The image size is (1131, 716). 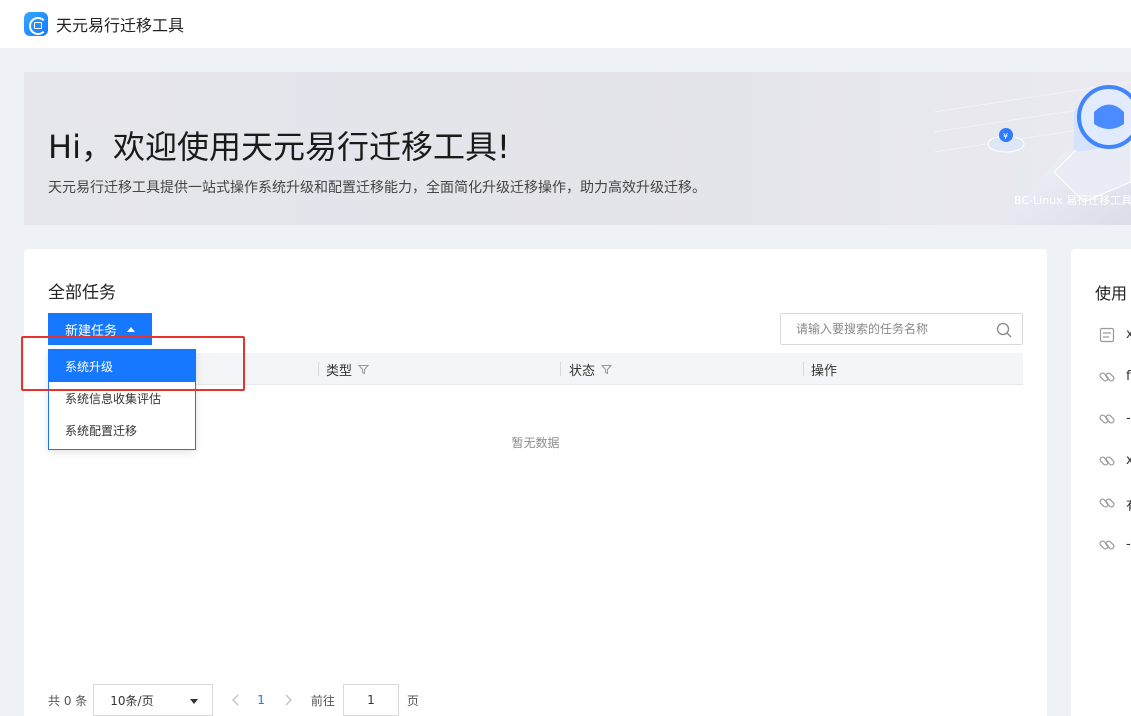 I want to click on banner-illustration: ¥ BC-Linux 易行迁移工具, so click(x=1032, y=153).